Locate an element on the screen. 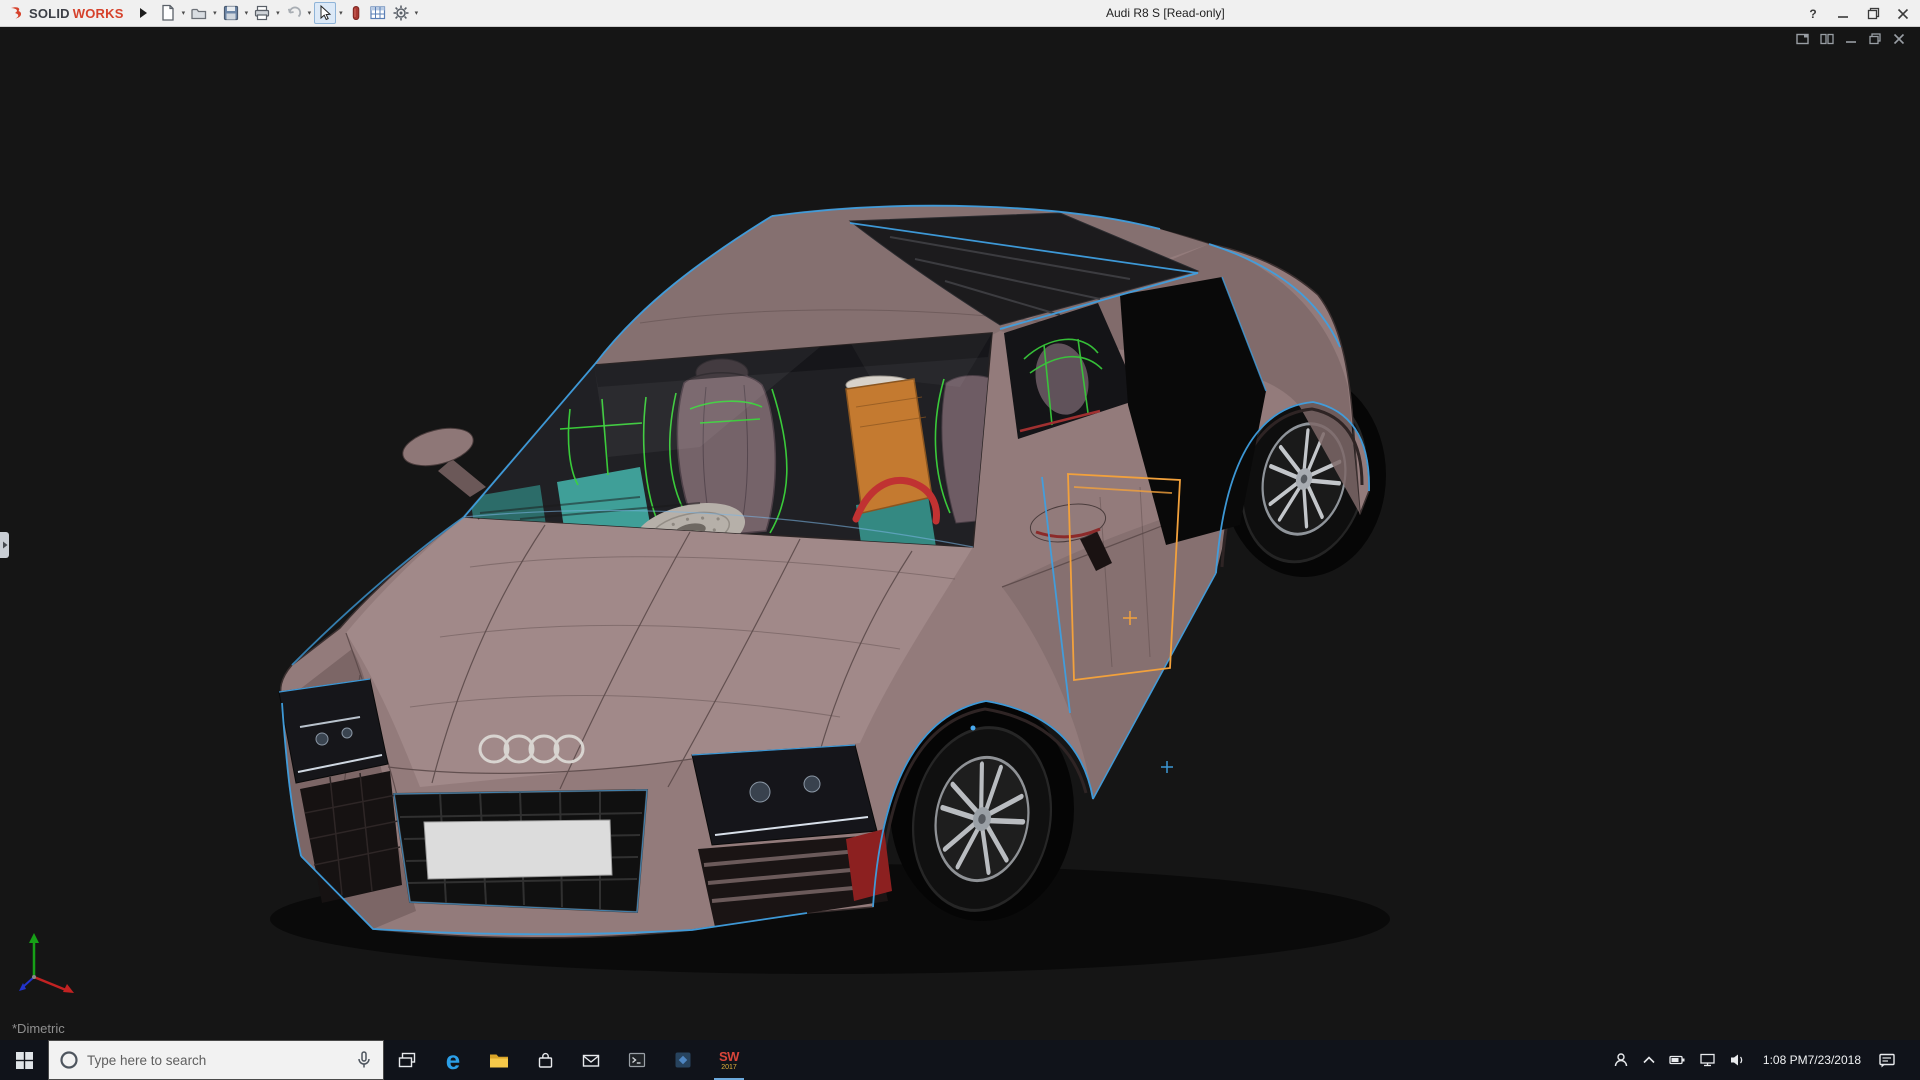 The height and width of the screenshot is (1080, 1920). red-capsule-icon is located at coordinates (355, 13).